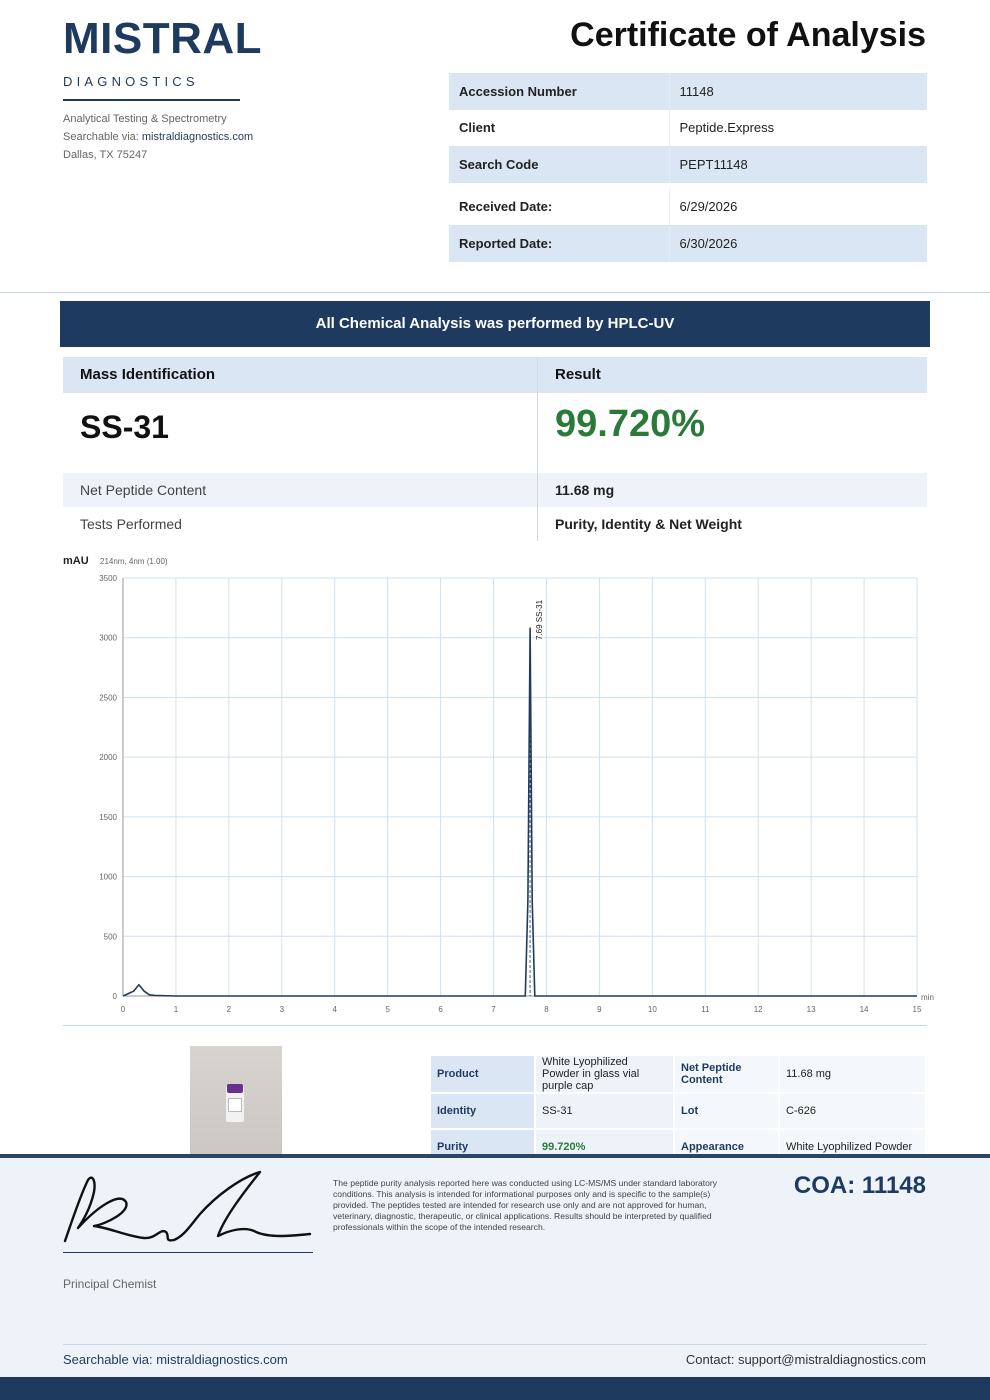 This screenshot has height=1400, width=990. I want to click on x-tick-label: 4, so click(335, 1009).